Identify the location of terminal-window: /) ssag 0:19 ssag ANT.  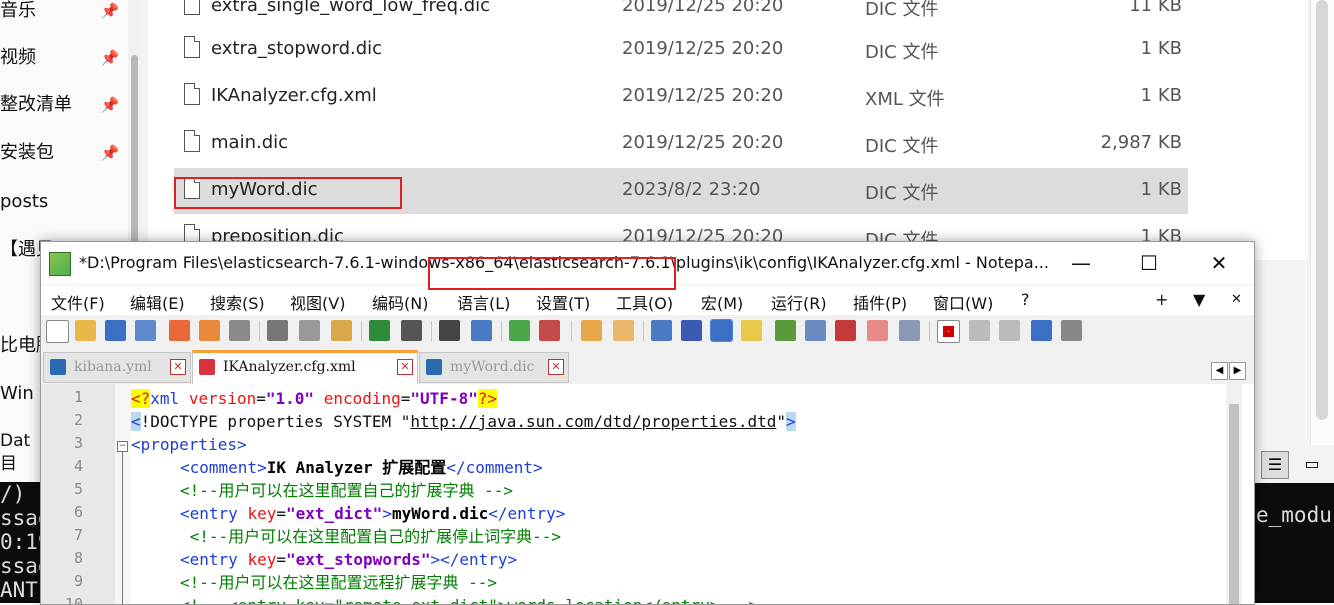
(20, 542).